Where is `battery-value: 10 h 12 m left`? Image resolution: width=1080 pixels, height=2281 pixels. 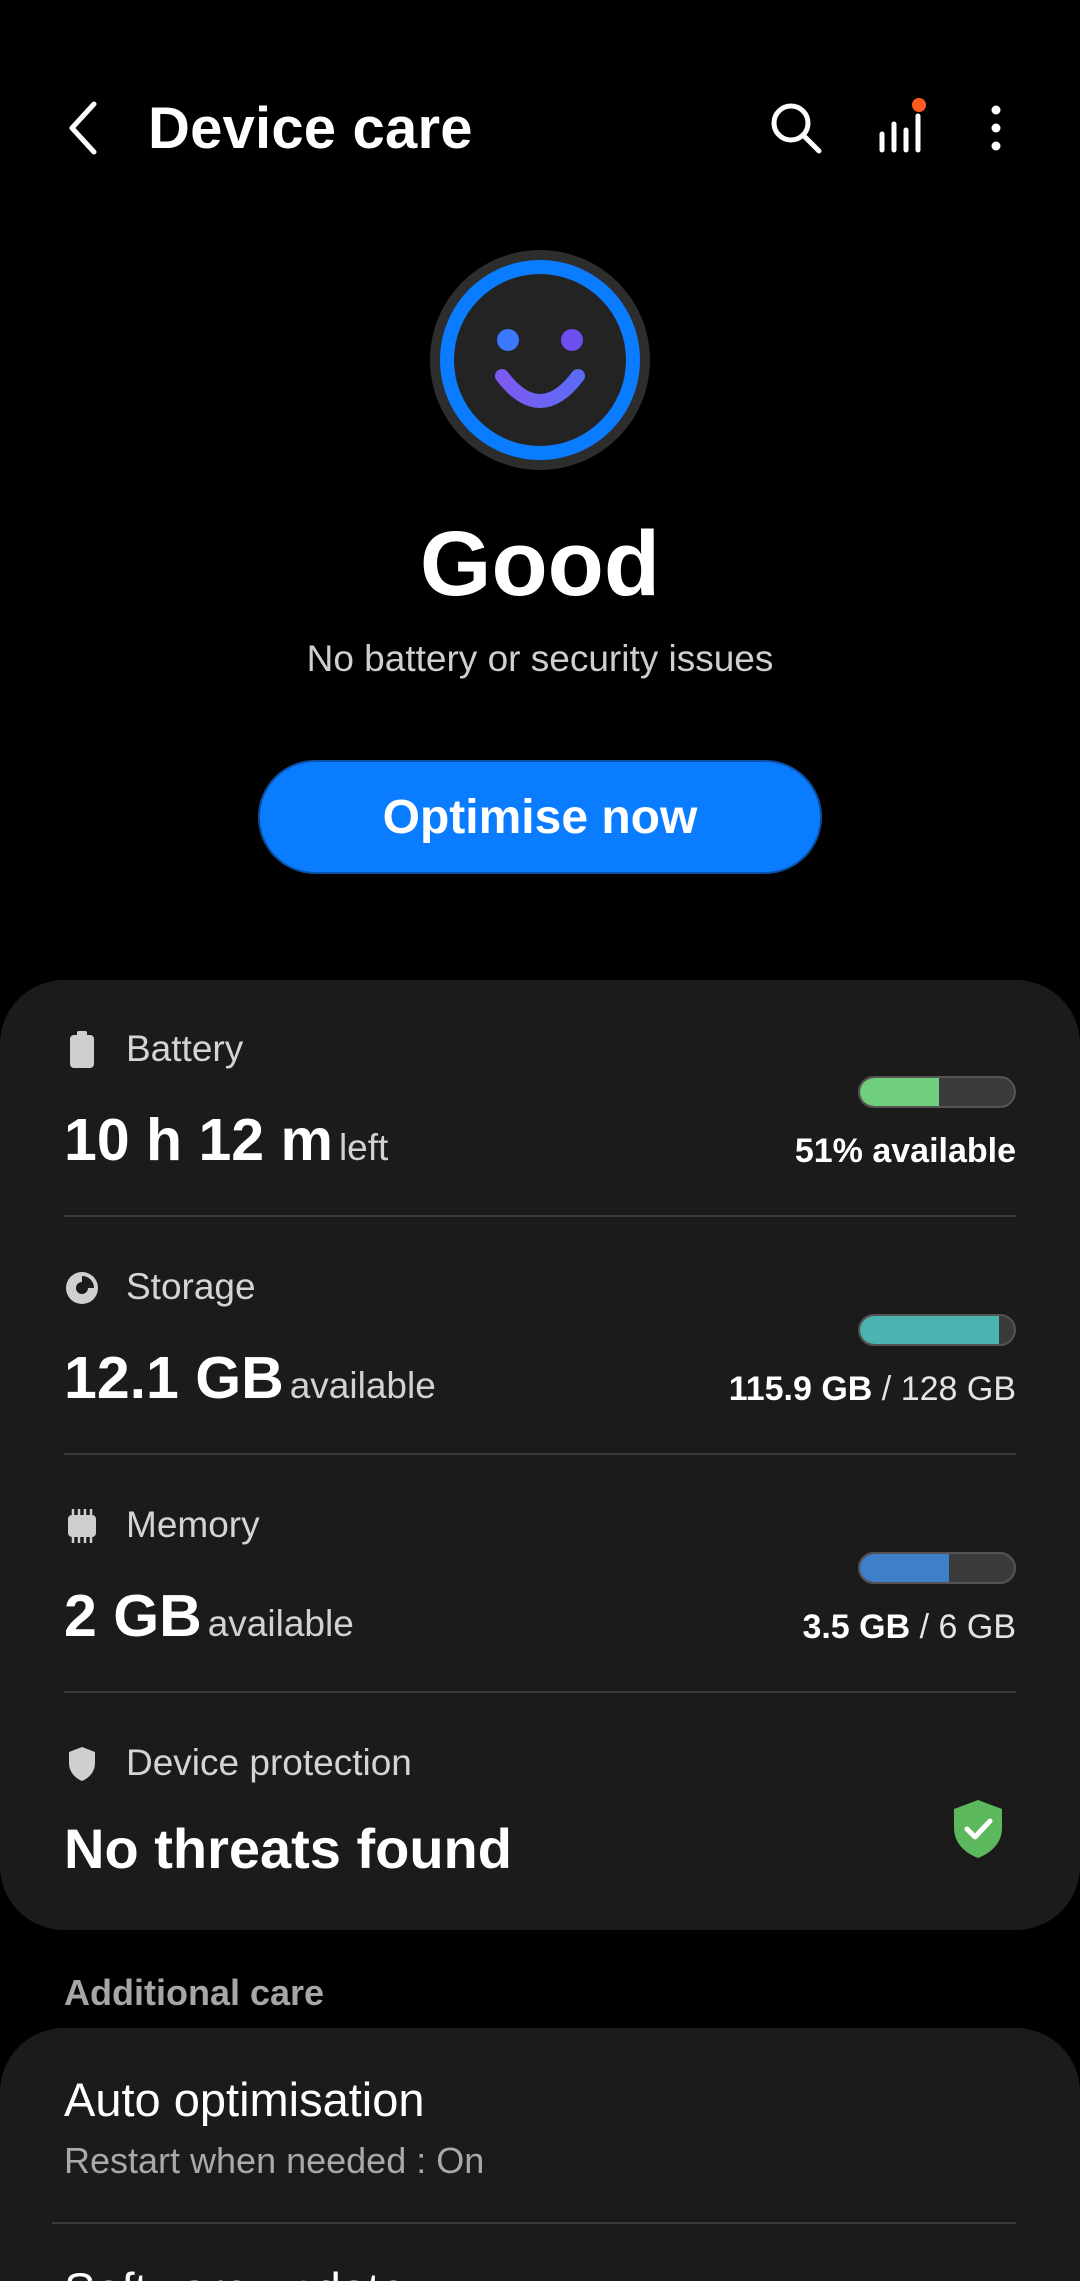 battery-value: 10 h 12 m left is located at coordinates (226, 1140).